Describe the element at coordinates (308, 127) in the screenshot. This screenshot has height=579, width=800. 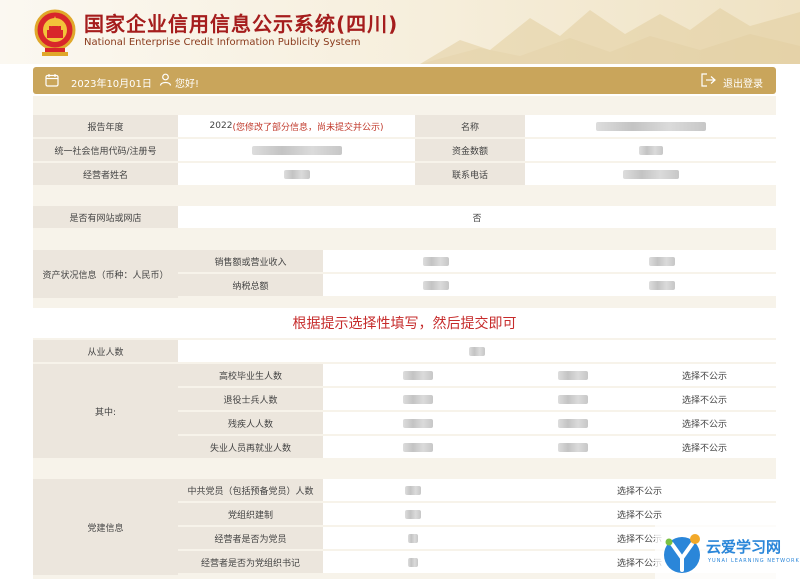
I see `unsubmitted-notice: (您修改了部分信息，尚未提交并公示)` at that location.